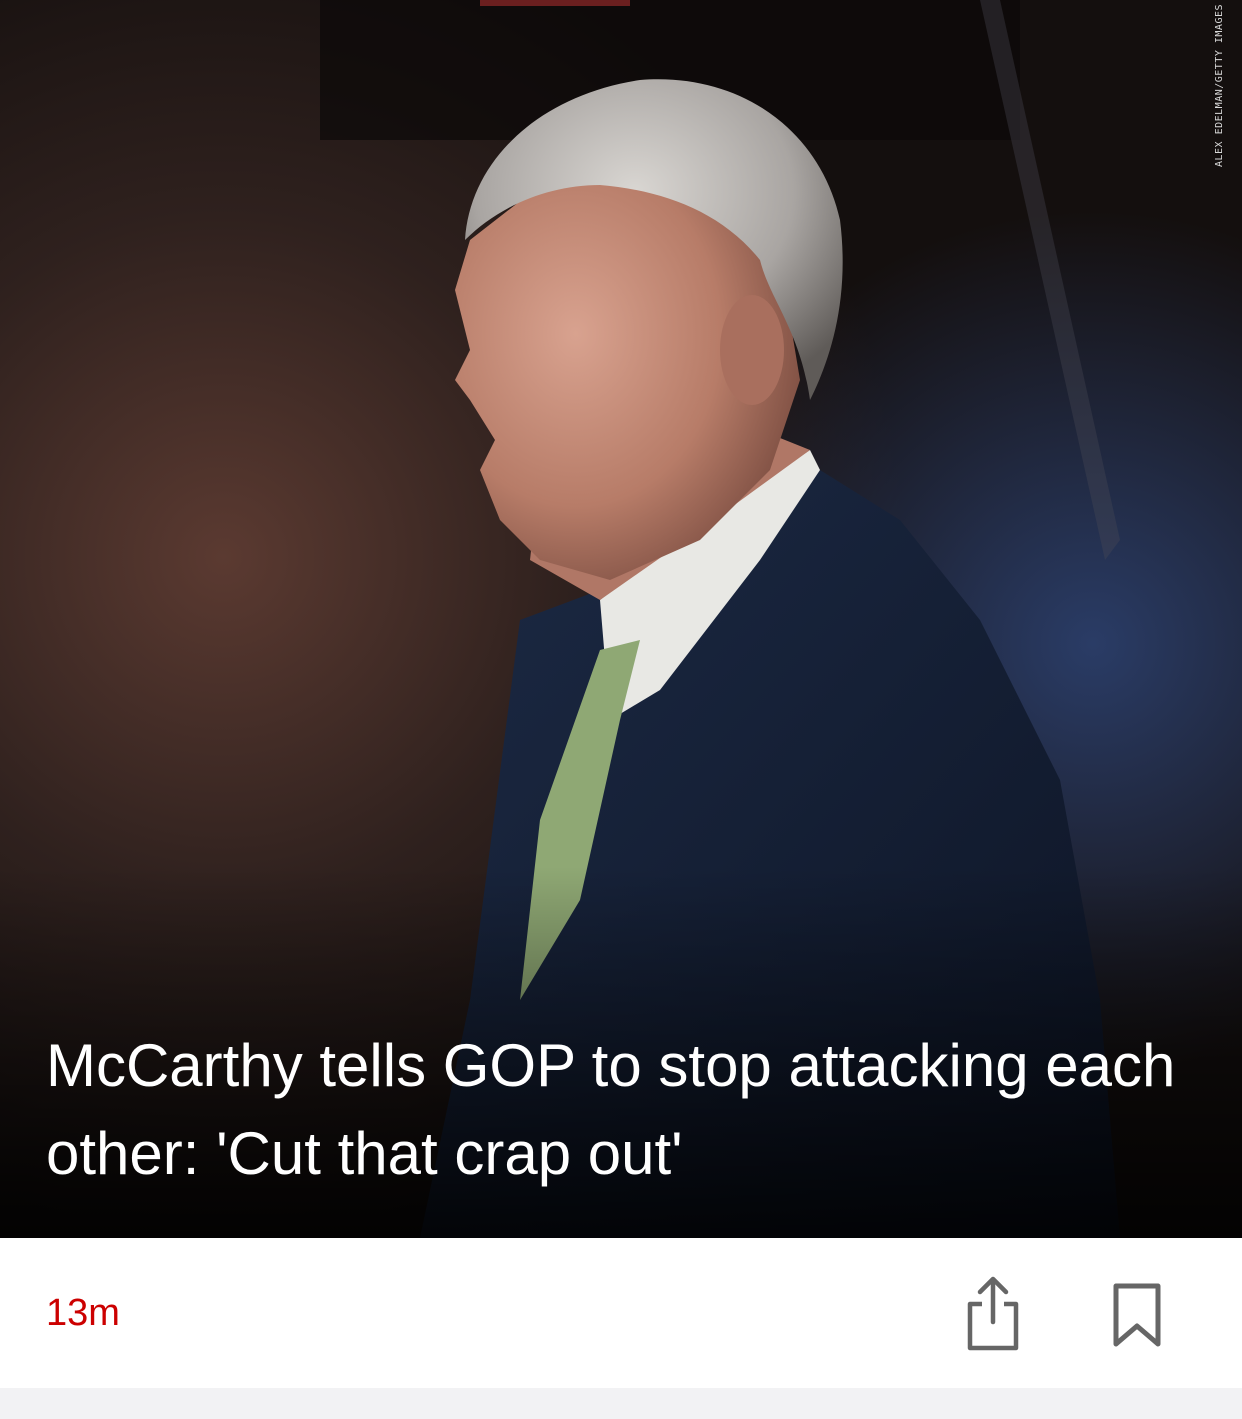 This screenshot has height=1419, width=1242. I want to click on timestamp: 13m, so click(83, 1313).